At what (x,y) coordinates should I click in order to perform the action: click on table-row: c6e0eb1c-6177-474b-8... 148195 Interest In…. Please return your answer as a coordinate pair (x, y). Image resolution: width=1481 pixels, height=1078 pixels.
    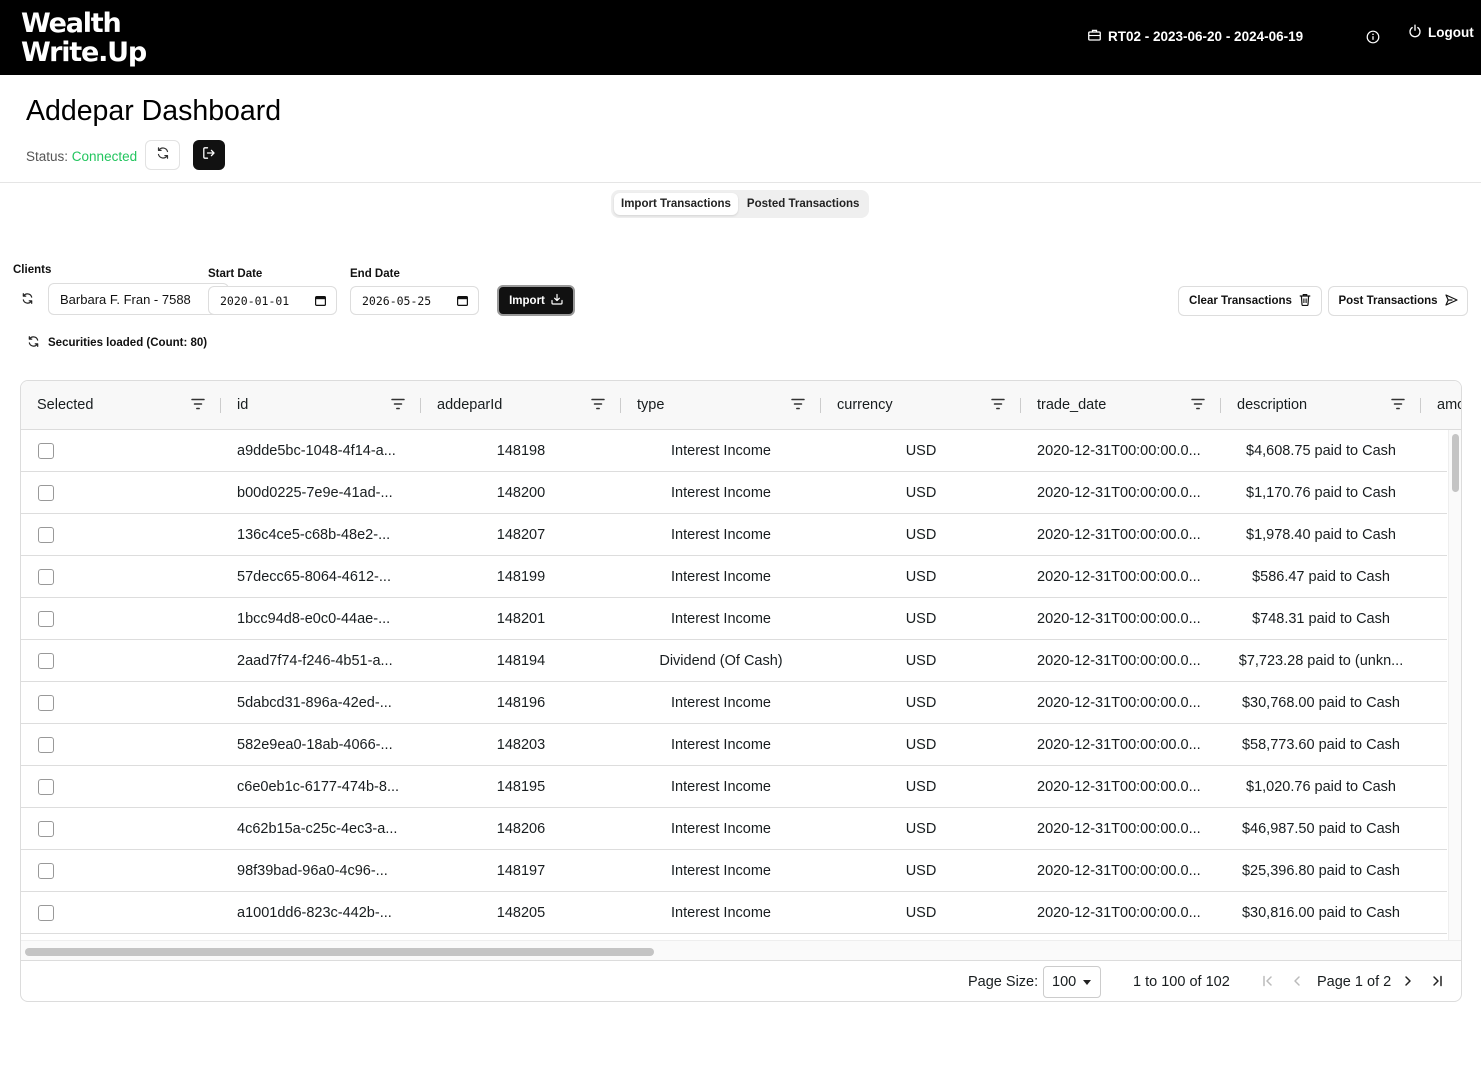
    Looking at the image, I should click on (734, 787).